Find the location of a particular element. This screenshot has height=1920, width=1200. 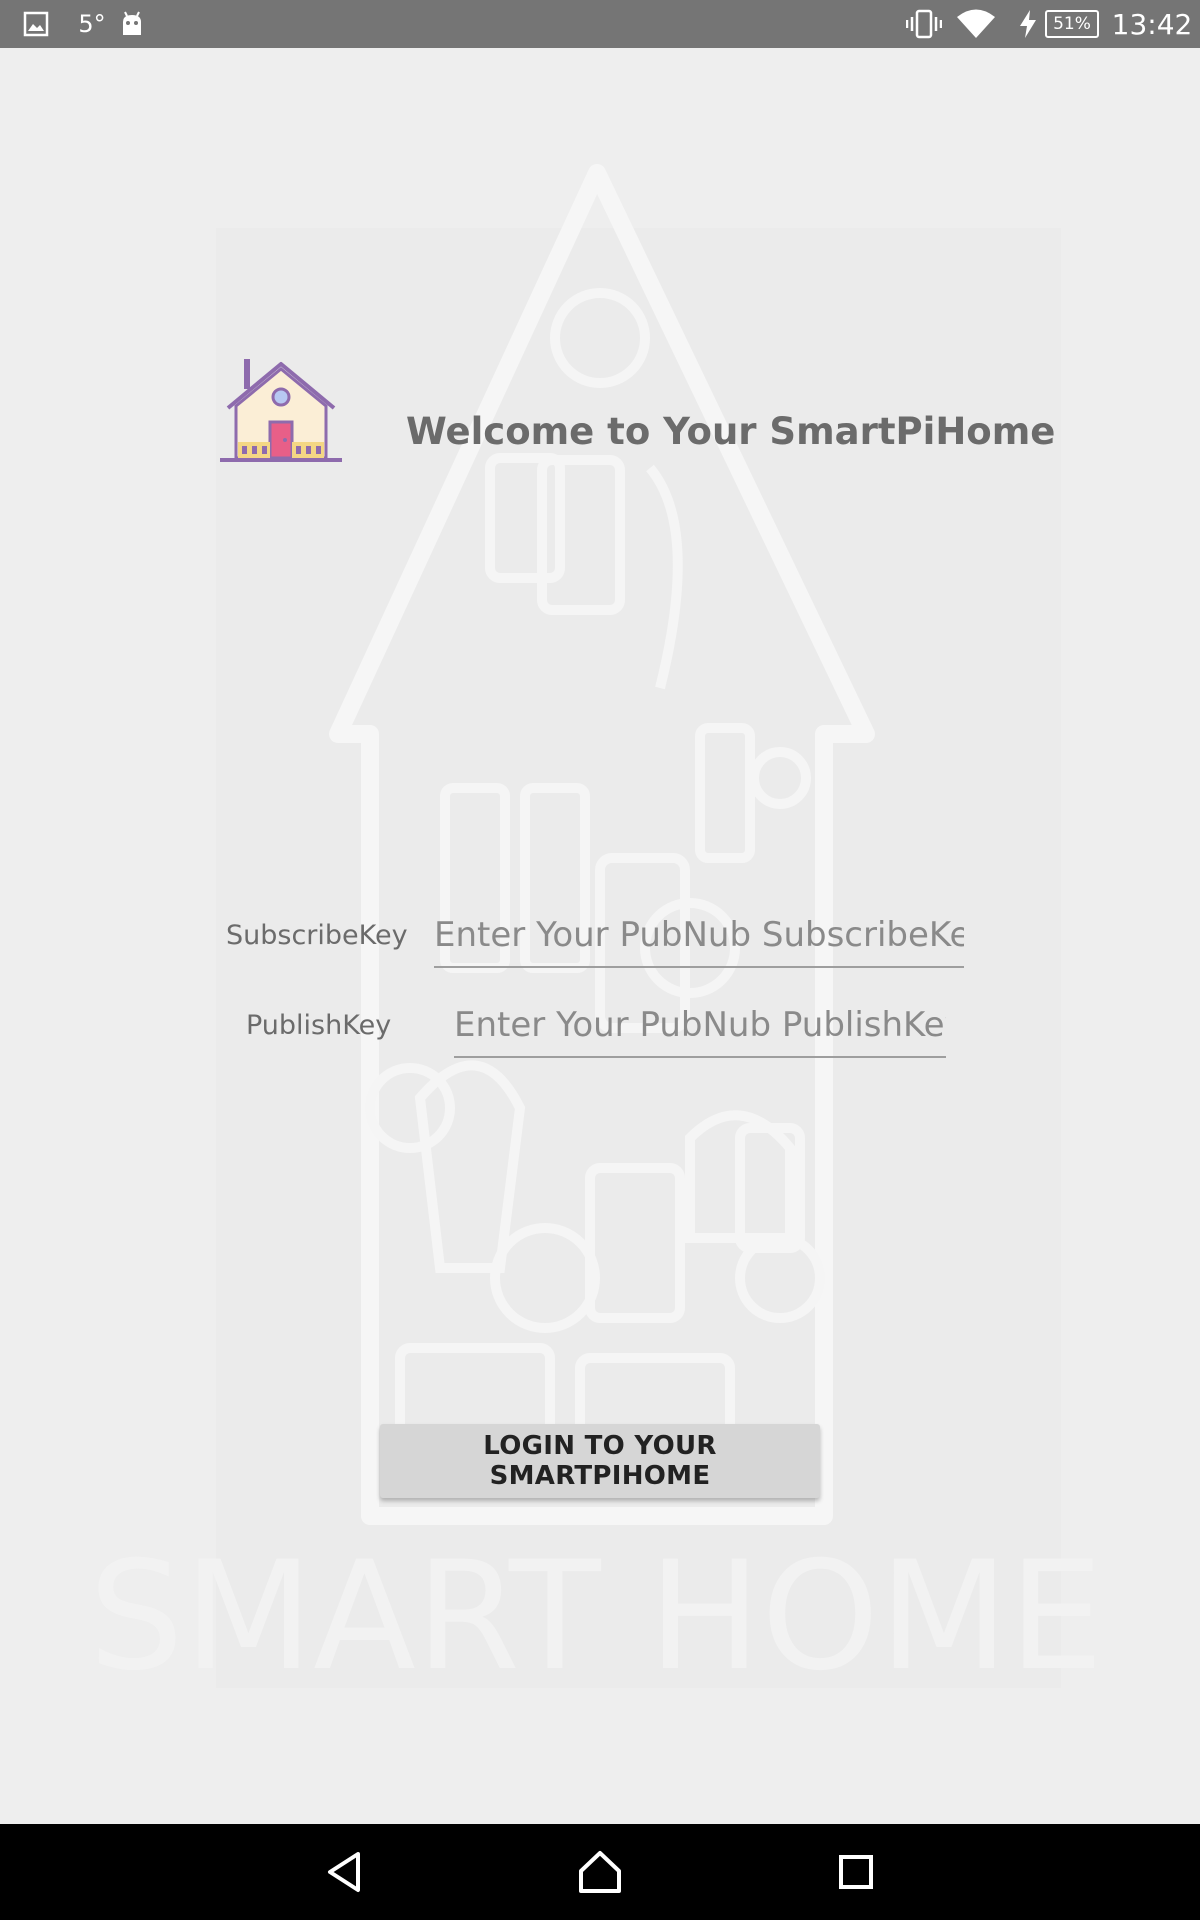

temperature-text: 5° is located at coordinates (92, 24).